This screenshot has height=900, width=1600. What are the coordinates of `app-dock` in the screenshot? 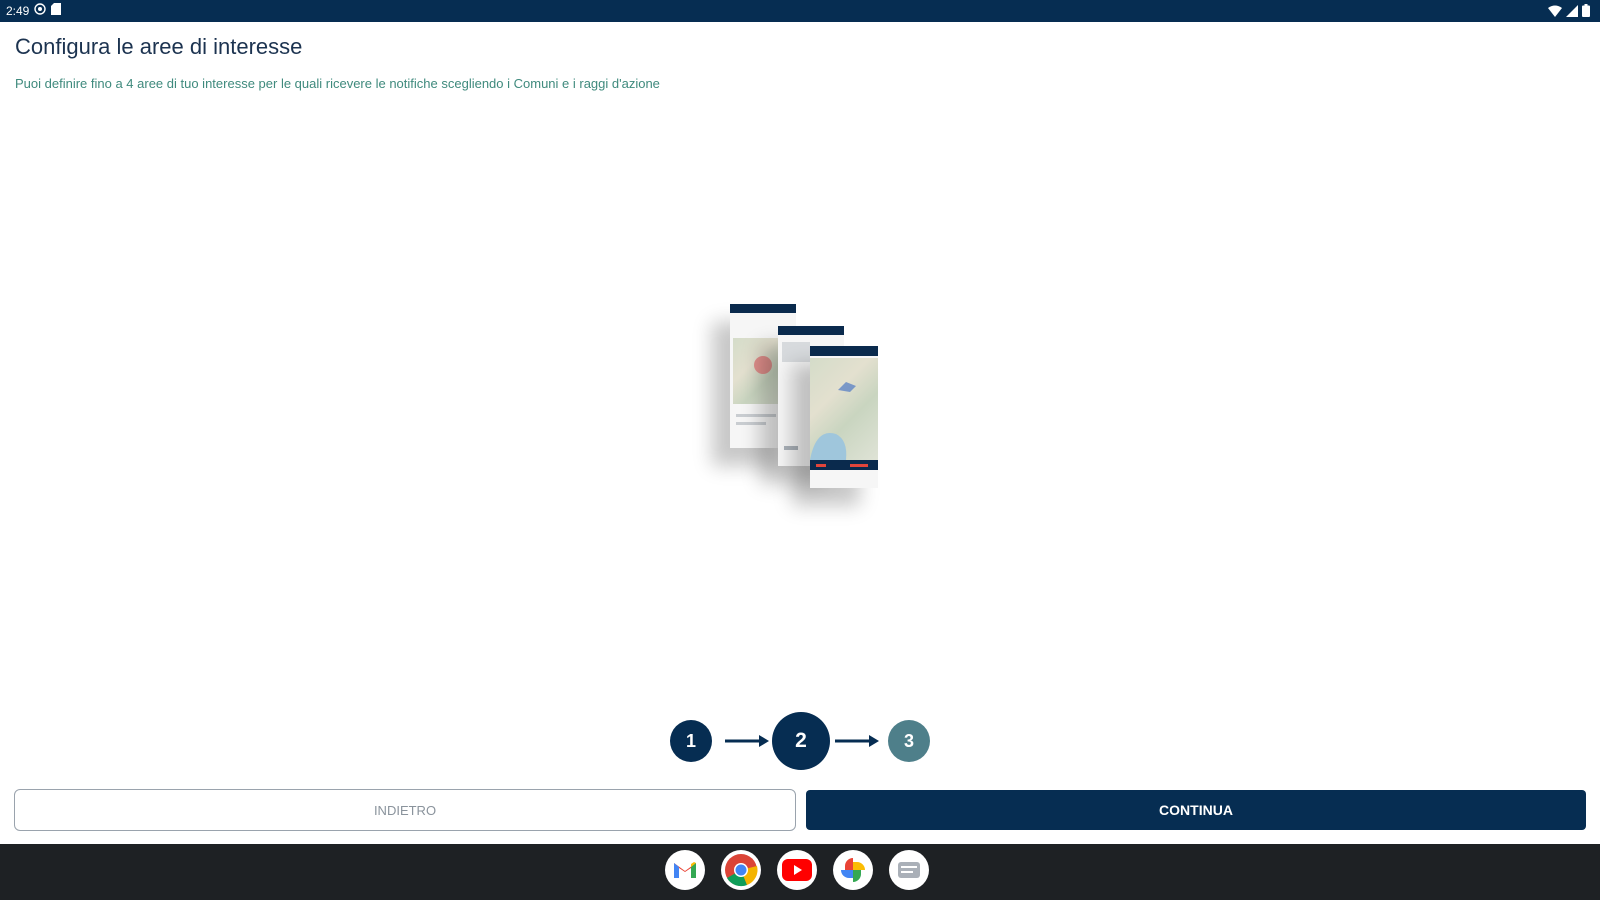 It's located at (797, 870).